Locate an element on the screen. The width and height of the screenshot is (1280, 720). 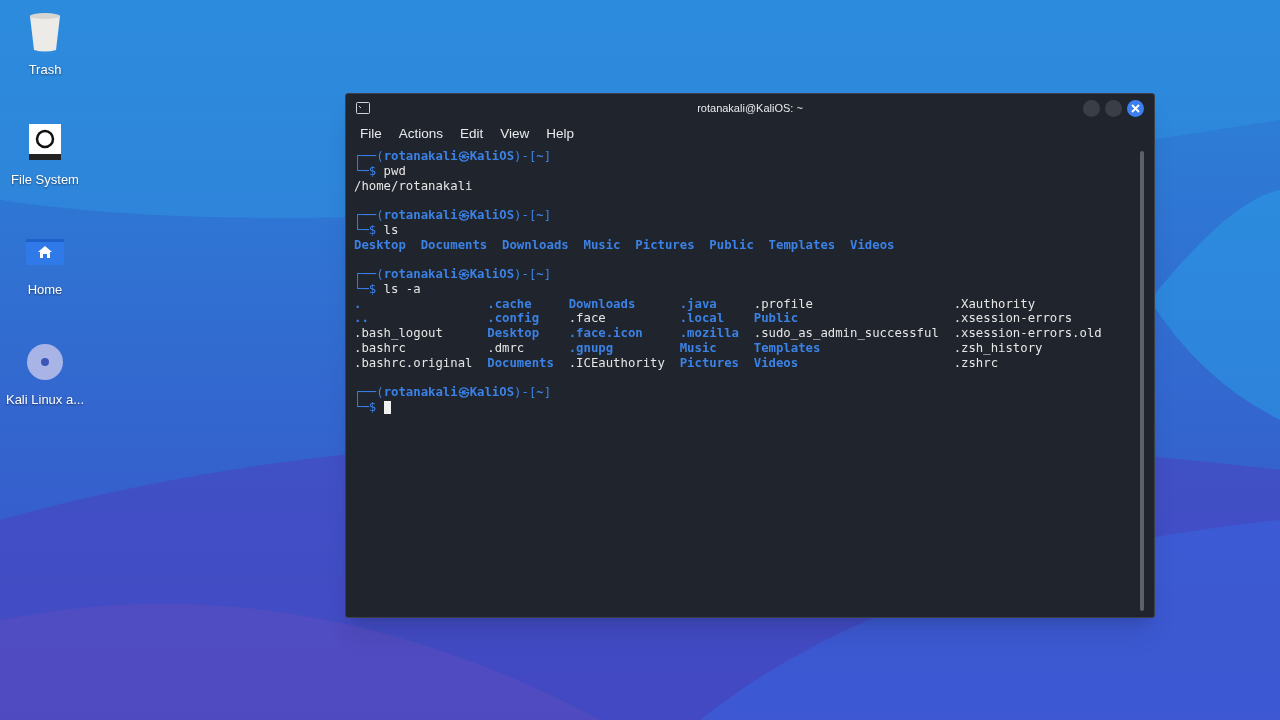
disc-icon is located at coordinates (45, 362).